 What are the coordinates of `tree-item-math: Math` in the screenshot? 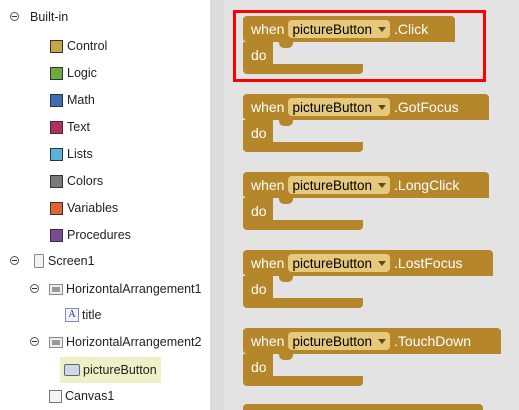 It's located at (72, 100).